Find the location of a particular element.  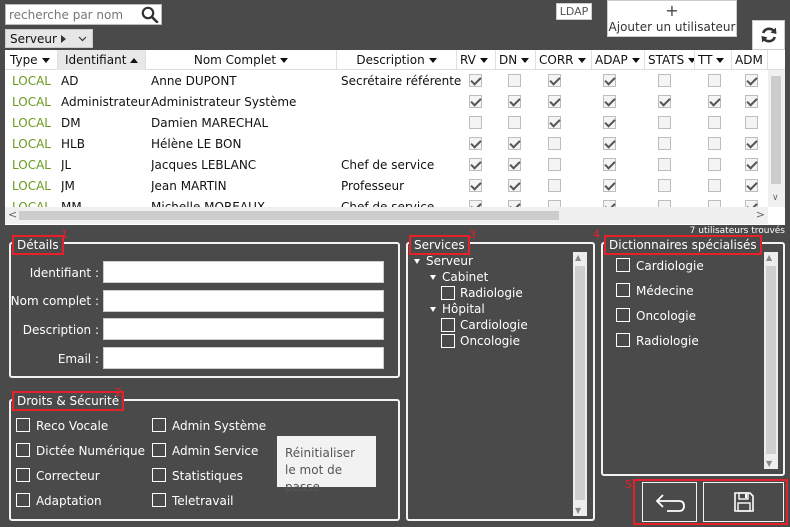

table-row: LOCAL JL Jacques LEBLANC Chef de service is located at coordinates (386, 164).